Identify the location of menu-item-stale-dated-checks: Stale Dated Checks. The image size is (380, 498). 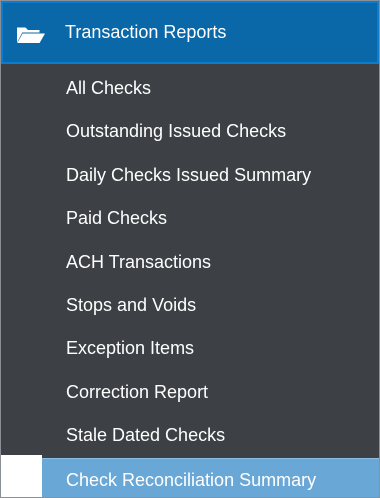
(190, 435).